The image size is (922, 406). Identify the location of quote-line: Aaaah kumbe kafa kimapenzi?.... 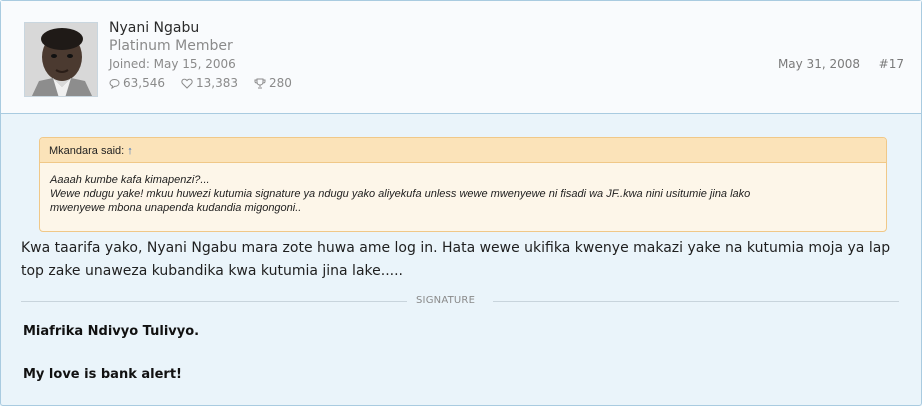
(130, 180).